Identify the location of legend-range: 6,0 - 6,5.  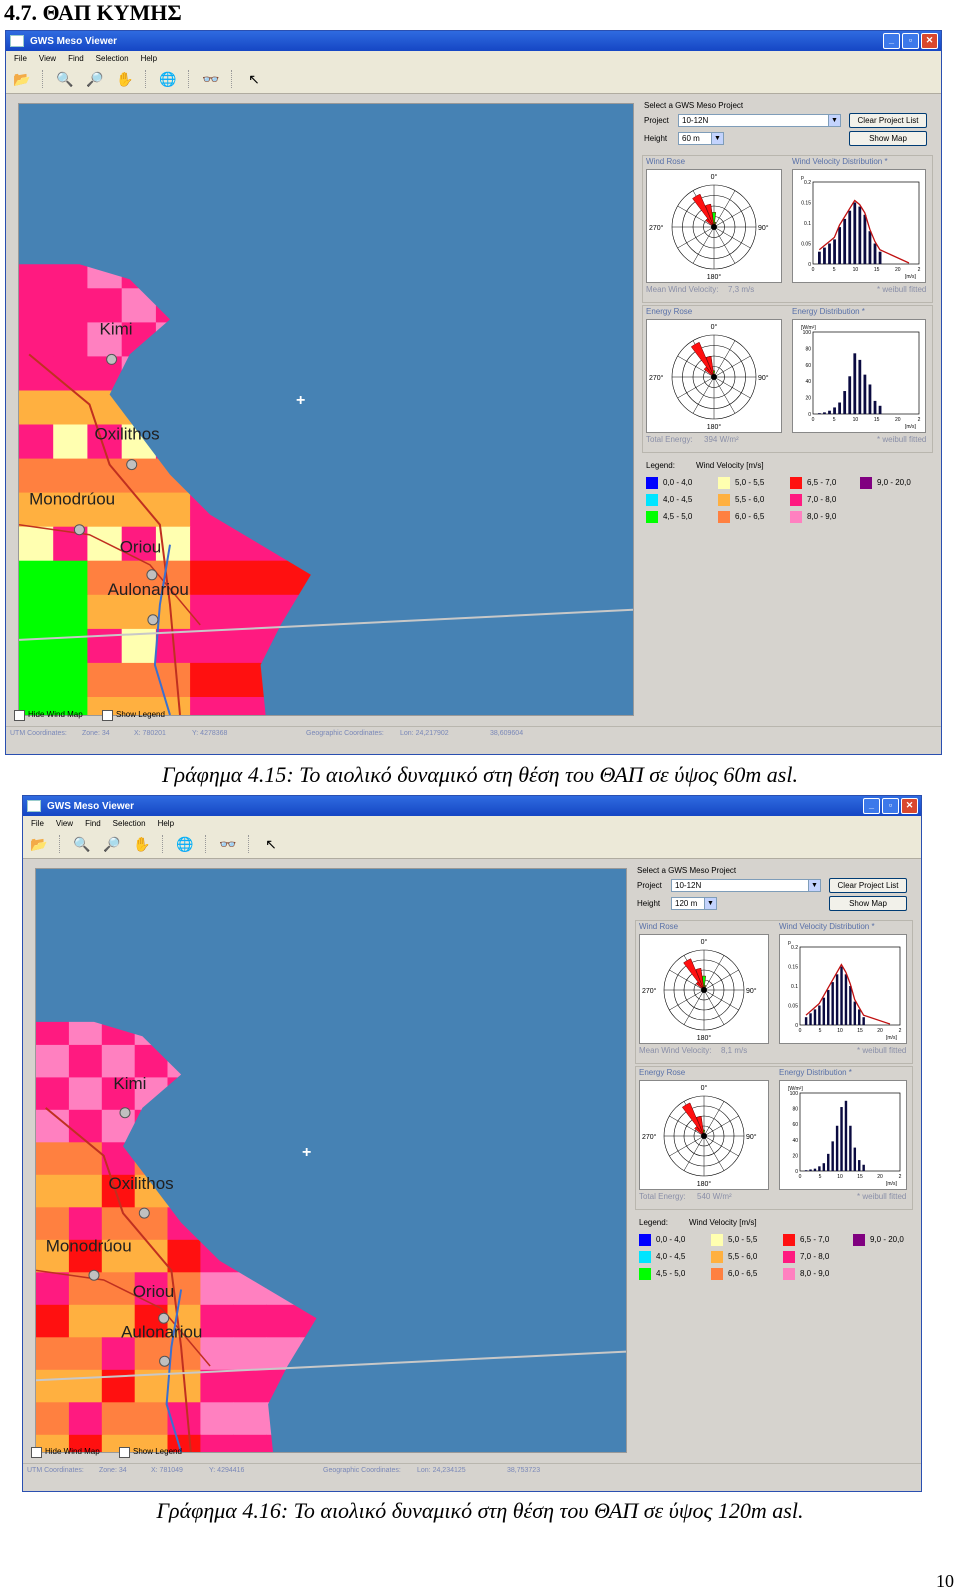
(750, 516).